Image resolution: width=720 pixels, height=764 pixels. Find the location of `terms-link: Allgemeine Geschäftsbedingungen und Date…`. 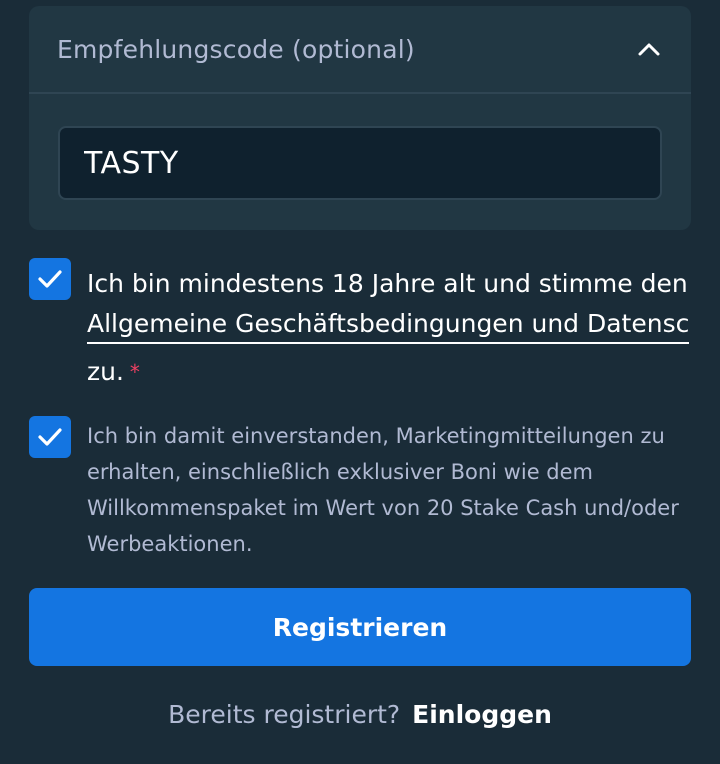

terms-link: Allgemeine Geschäftsbedingungen und Date… is located at coordinates (388, 325).